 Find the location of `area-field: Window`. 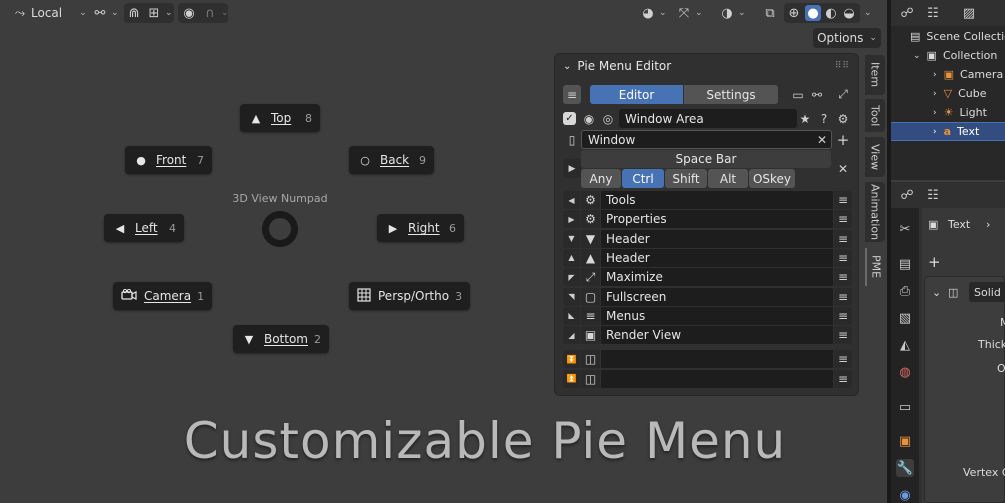

area-field: Window is located at coordinates (706, 139).